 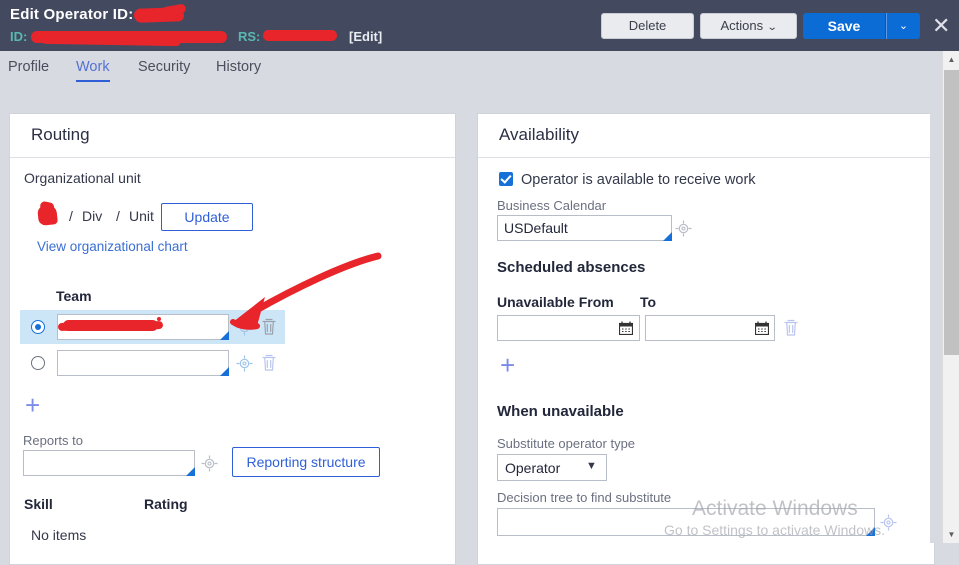 I want to click on save-button: Save, so click(x=844, y=26).